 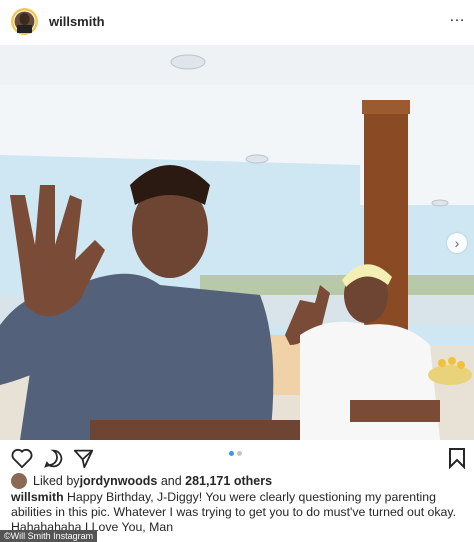 What do you see at coordinates (457, 243) in the screenshot?
I see `chevron-right-icon: ›` at bounding box center [457, 243].